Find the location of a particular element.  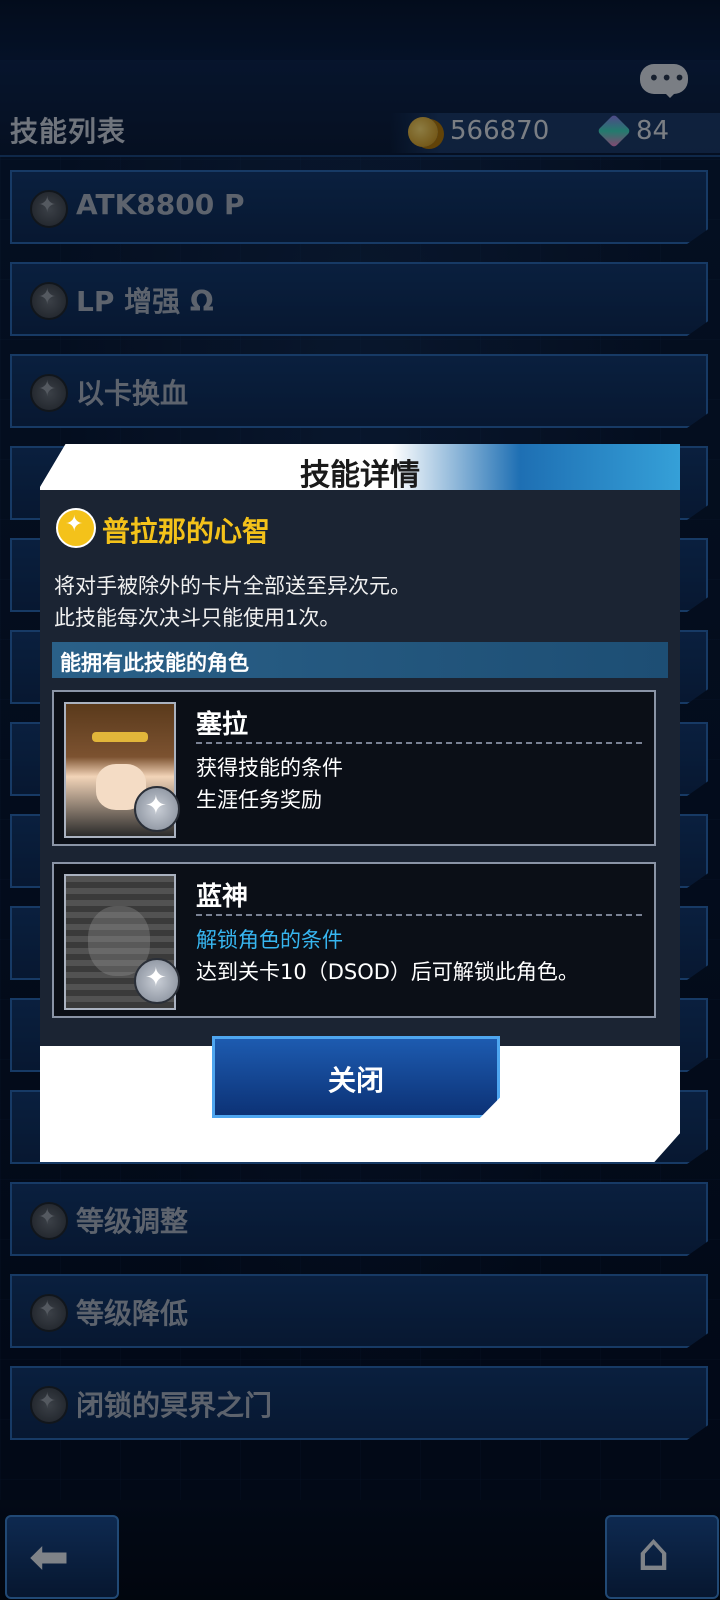

description-line: 将对手被除外的卡片全部送至异次元。 is located at coordinates (232, 586).